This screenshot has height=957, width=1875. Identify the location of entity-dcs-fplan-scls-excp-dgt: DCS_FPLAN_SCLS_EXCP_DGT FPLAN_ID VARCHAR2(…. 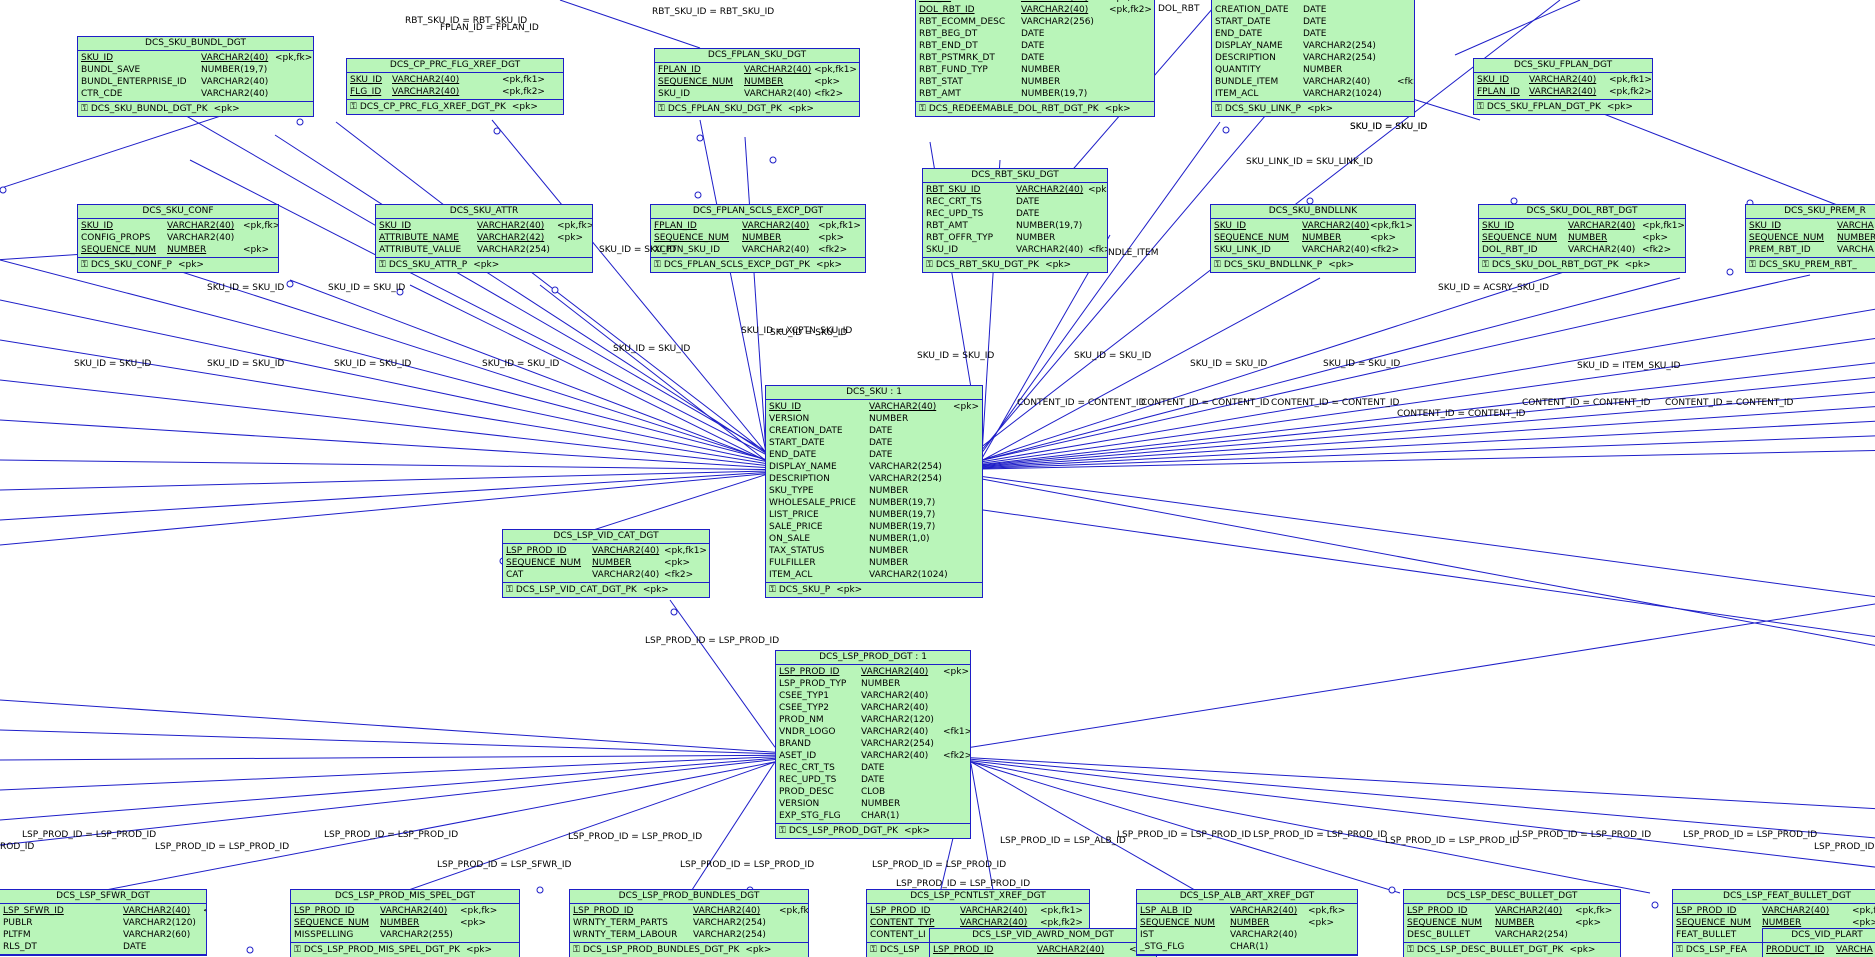
(758, 238).